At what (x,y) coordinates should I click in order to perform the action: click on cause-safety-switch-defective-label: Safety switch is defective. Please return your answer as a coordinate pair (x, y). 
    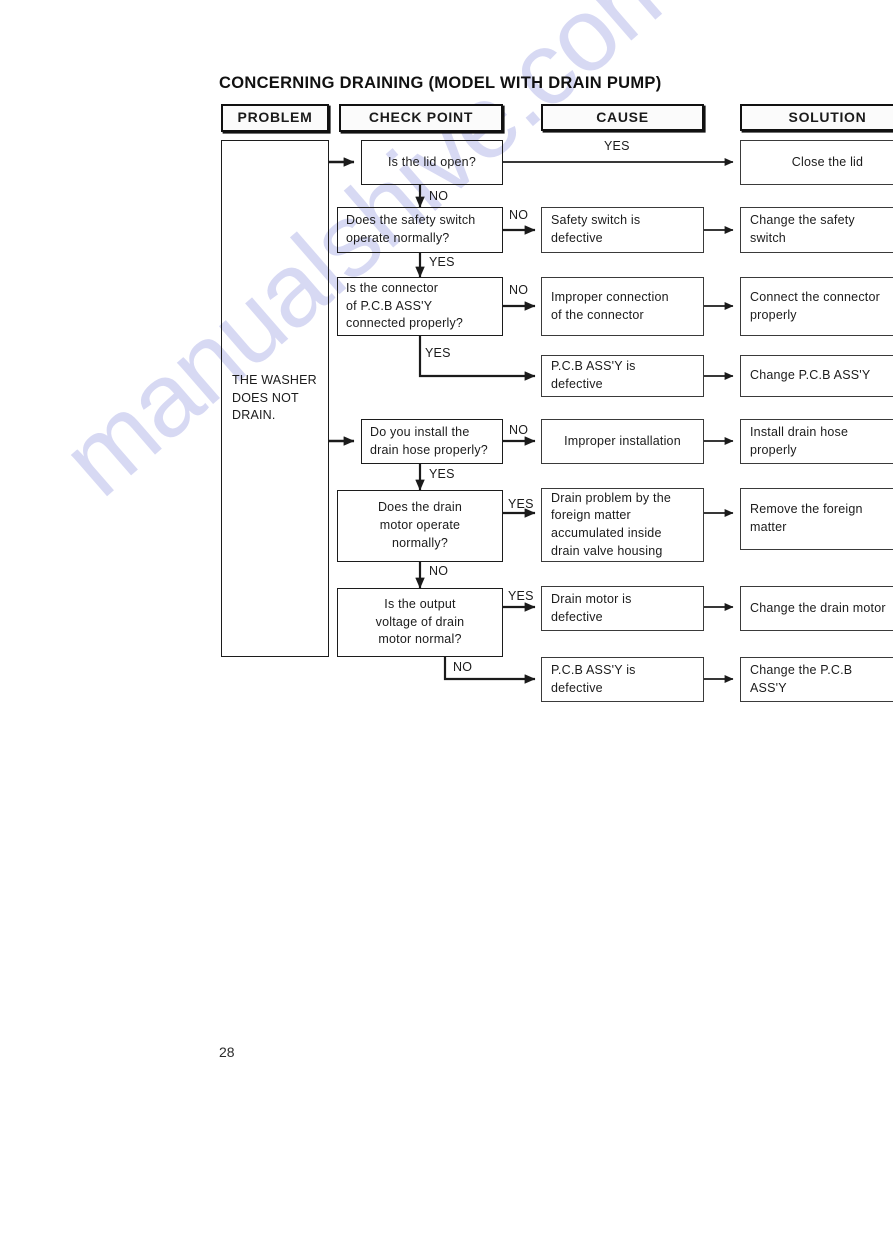
    Looking at the image, I should click on (596, 229).